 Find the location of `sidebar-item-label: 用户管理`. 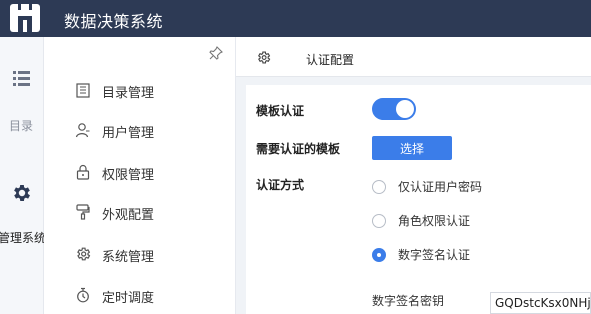

sidebar-item-label: 用户管理 is located at coordinates (128, 133).